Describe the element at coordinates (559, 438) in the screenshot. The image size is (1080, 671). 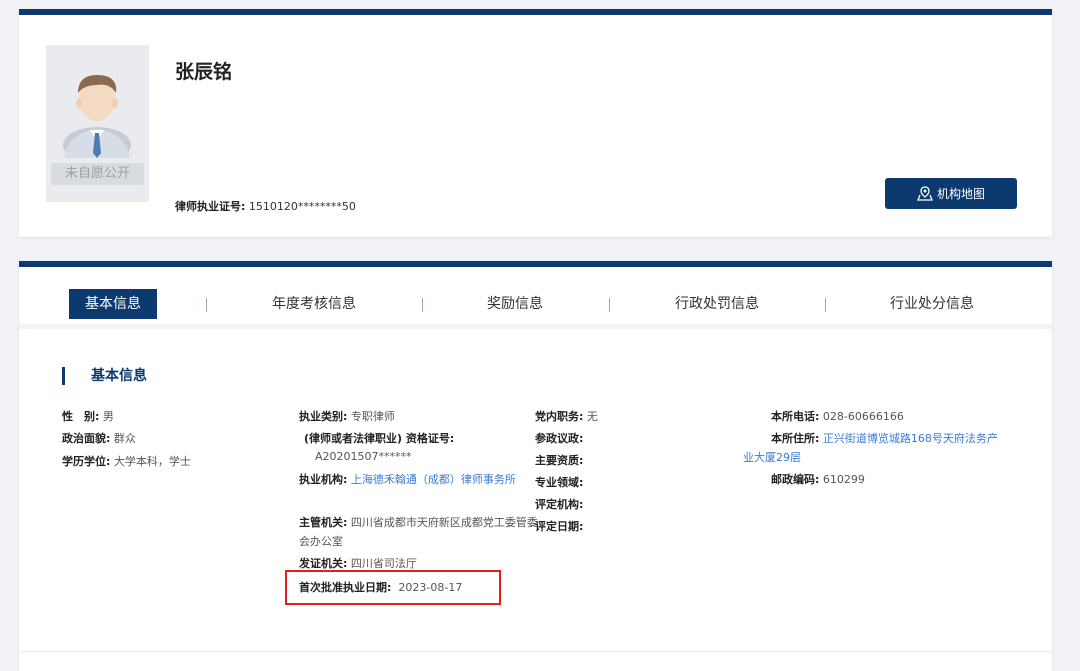
I see `field-political-participation: 参政议政:` at that location.